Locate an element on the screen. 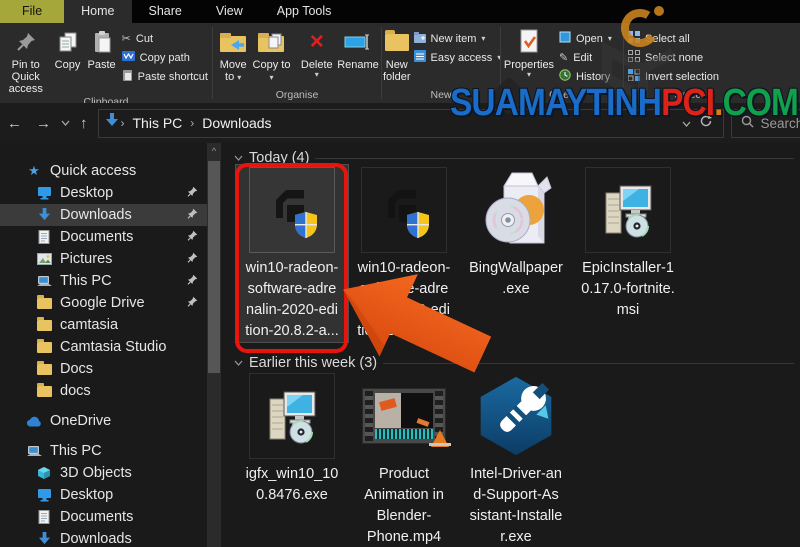 This screenshot has width=800, height=547. up-button: ↑ is located at coordinates (84, 123).